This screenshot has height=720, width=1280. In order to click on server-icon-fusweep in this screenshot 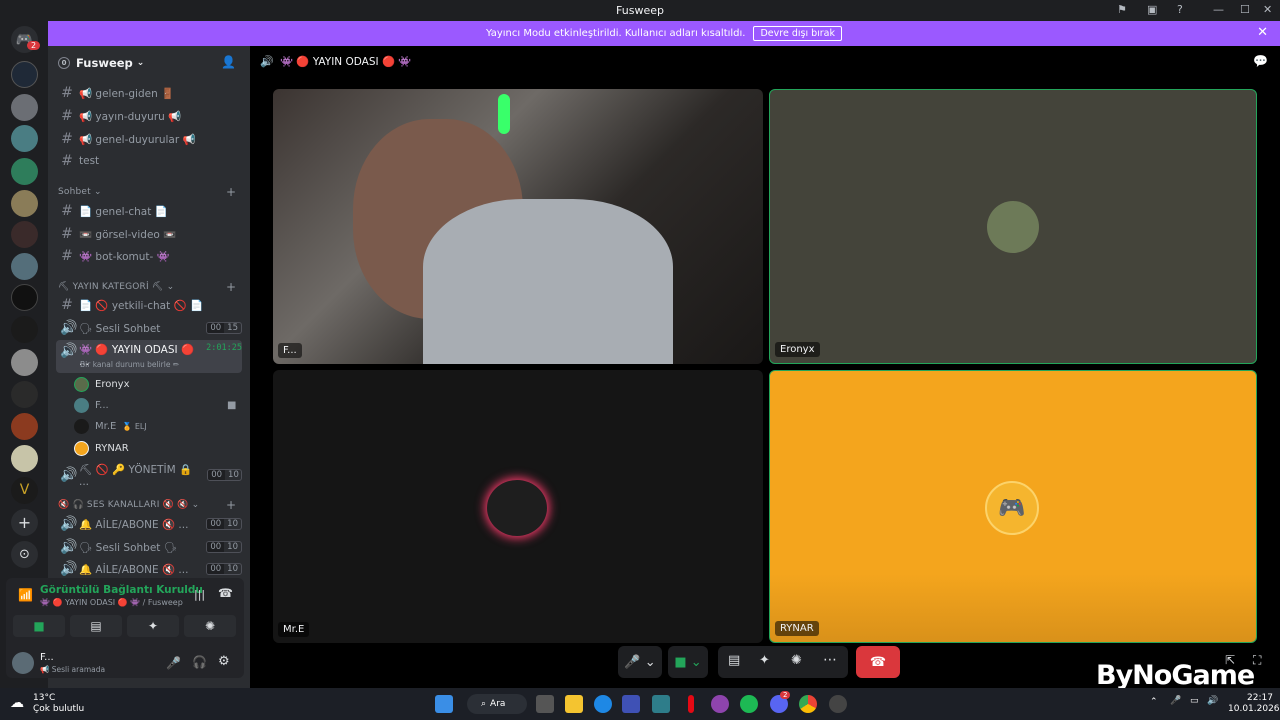, I will do `click(24, 138)`.